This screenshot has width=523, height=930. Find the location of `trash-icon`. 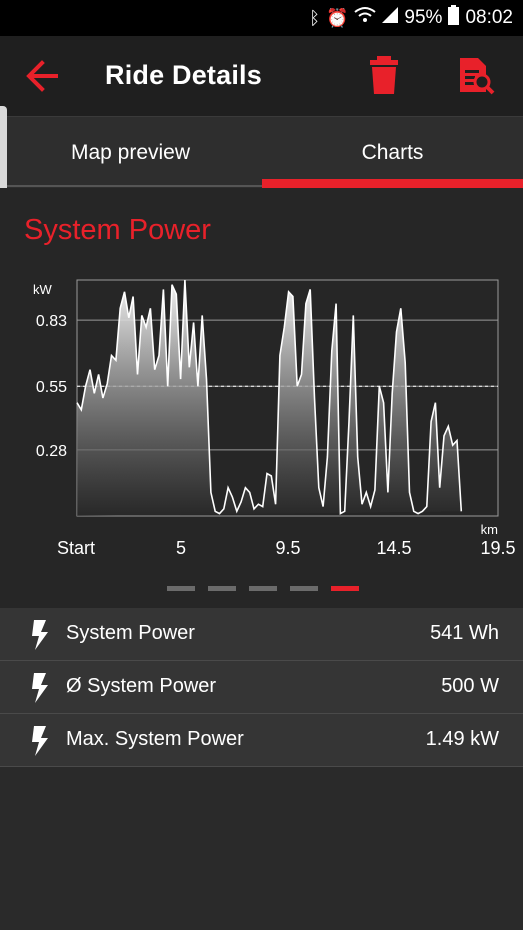

trash-icon is located at coordinates (384, 75).